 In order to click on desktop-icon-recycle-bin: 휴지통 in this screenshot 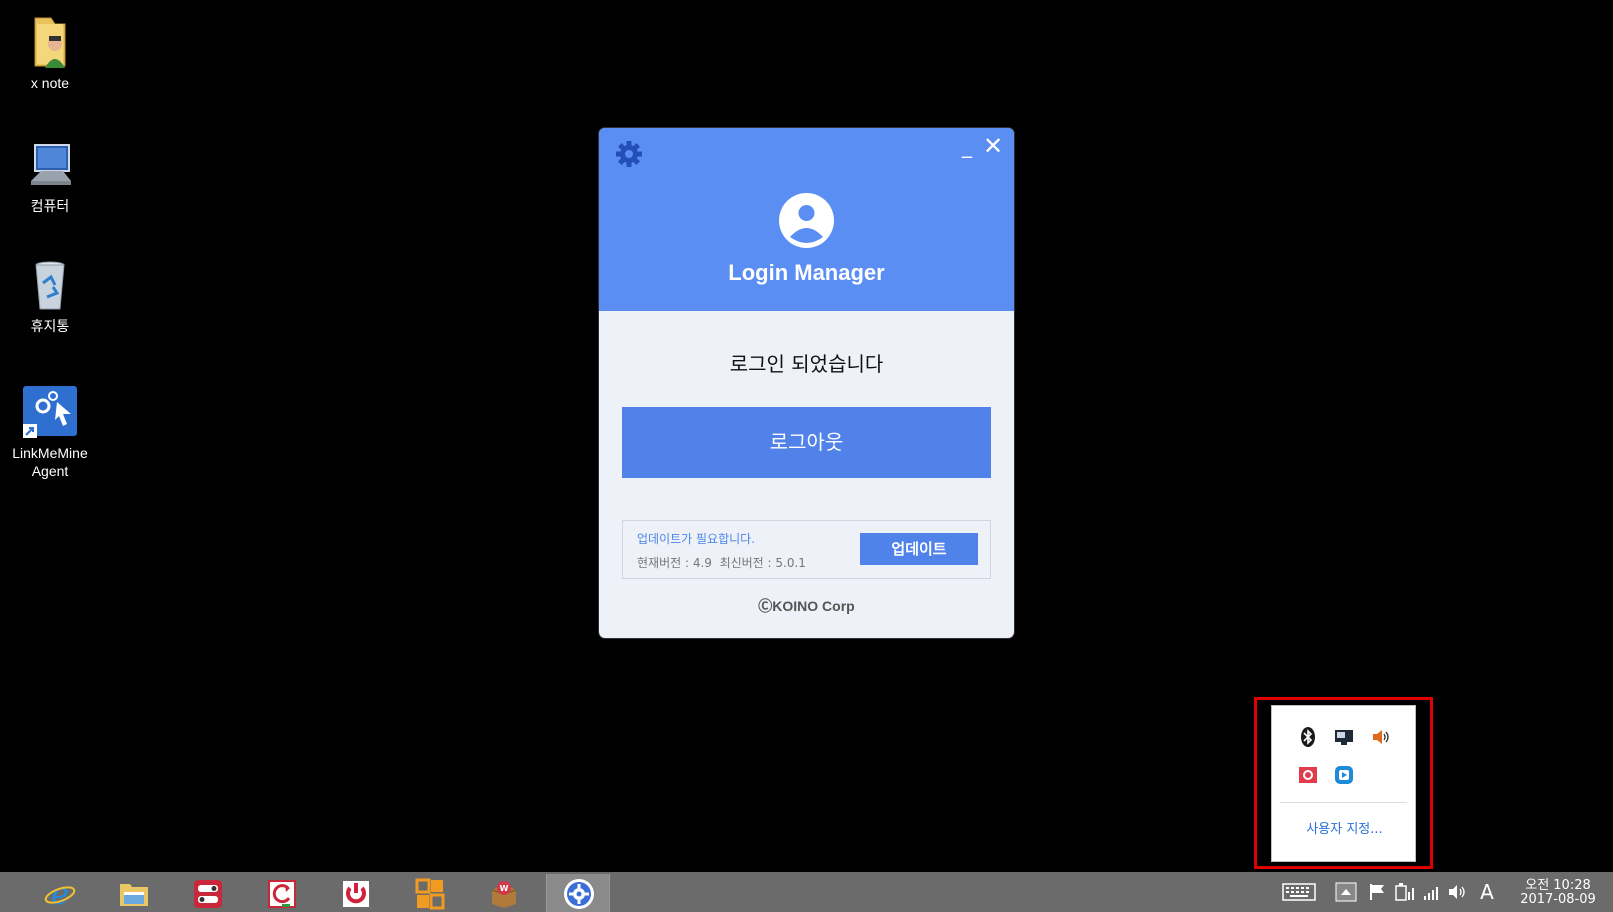, I will do `click(50, 296)`.